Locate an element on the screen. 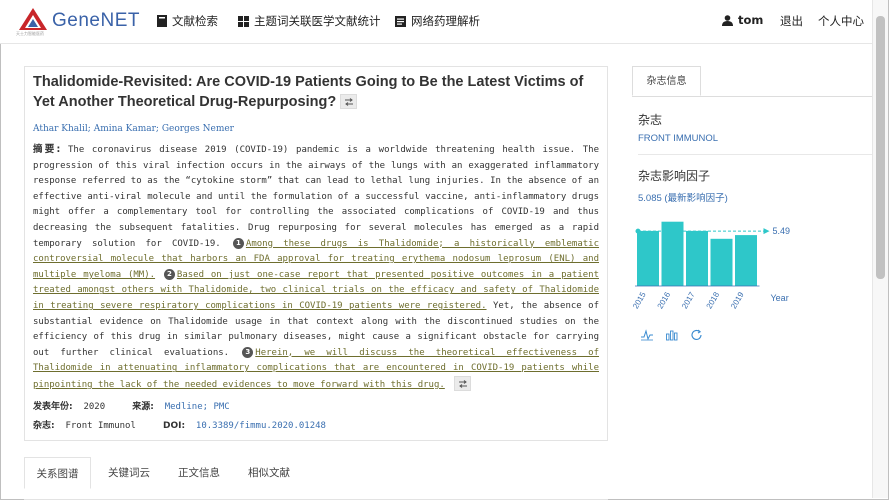 The image size is (889, 500). line-chart-icon is located at coordinates (647, 335).